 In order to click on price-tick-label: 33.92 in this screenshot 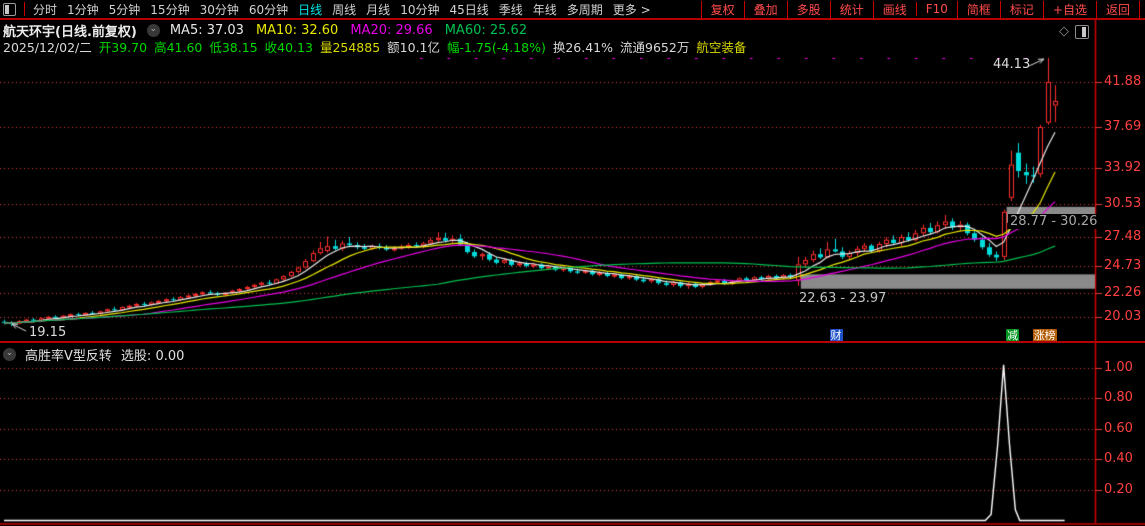, I will do `click(1123, 167)`.